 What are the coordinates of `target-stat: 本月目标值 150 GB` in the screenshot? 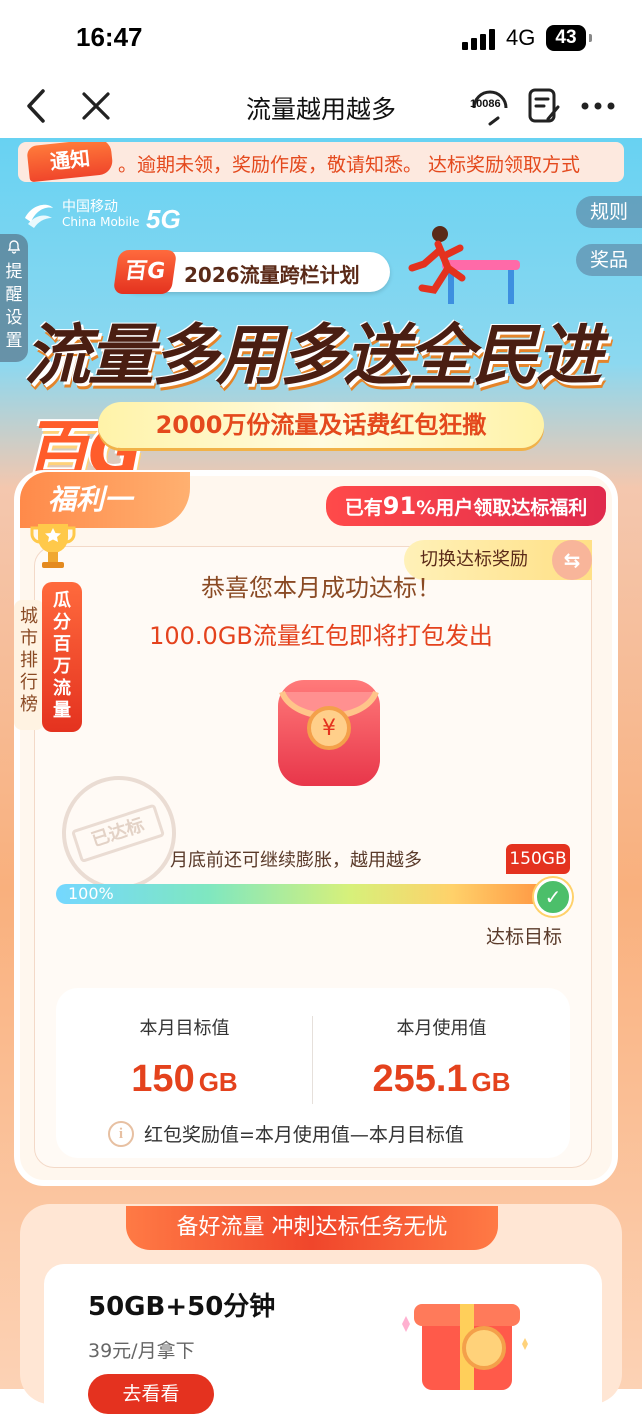 It's located at (184, 1057).